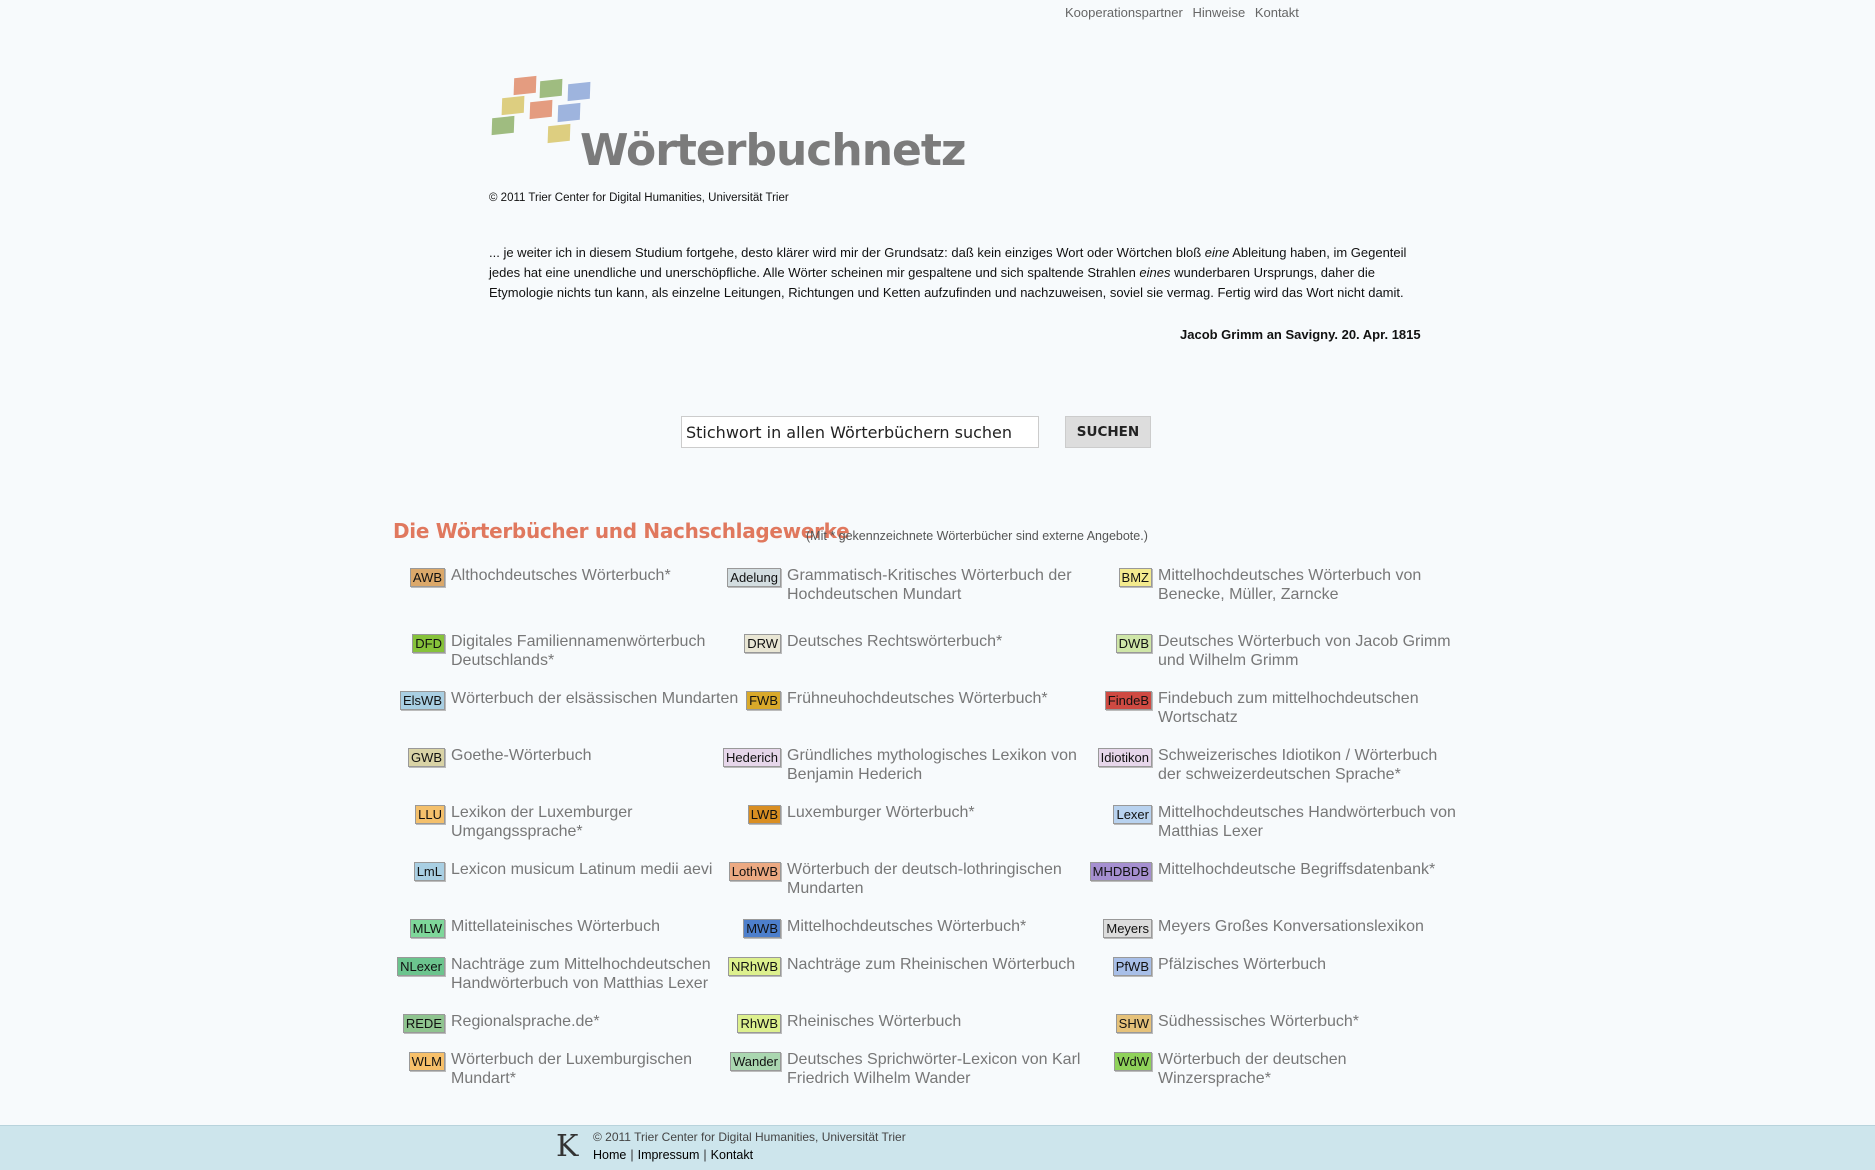 The width and height of the screenshot is (1875, 1170). I want to click on dictionary-abbr-badge: RhWB, so click(759, 1023).